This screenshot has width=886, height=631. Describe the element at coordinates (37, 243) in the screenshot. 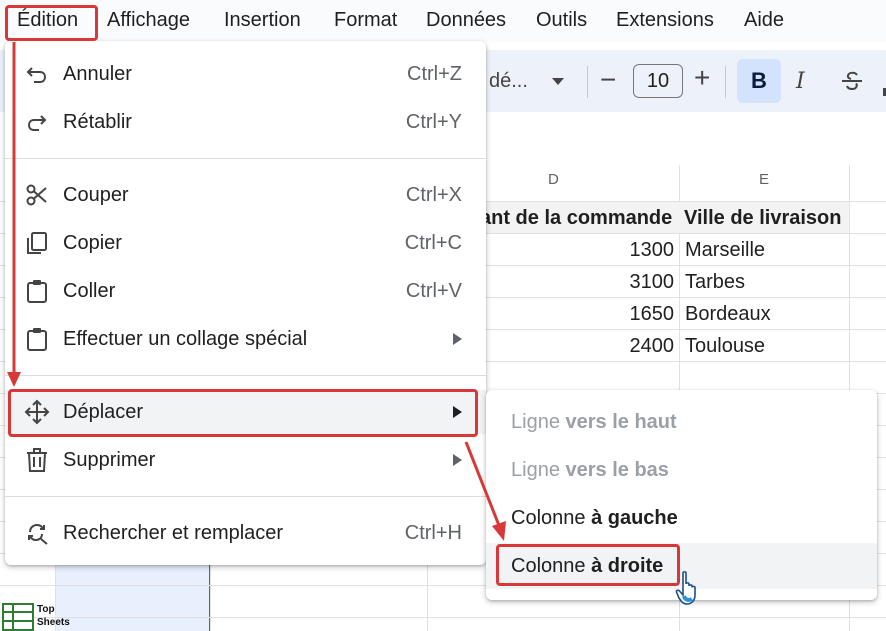

I see `copy-icon` at that location.